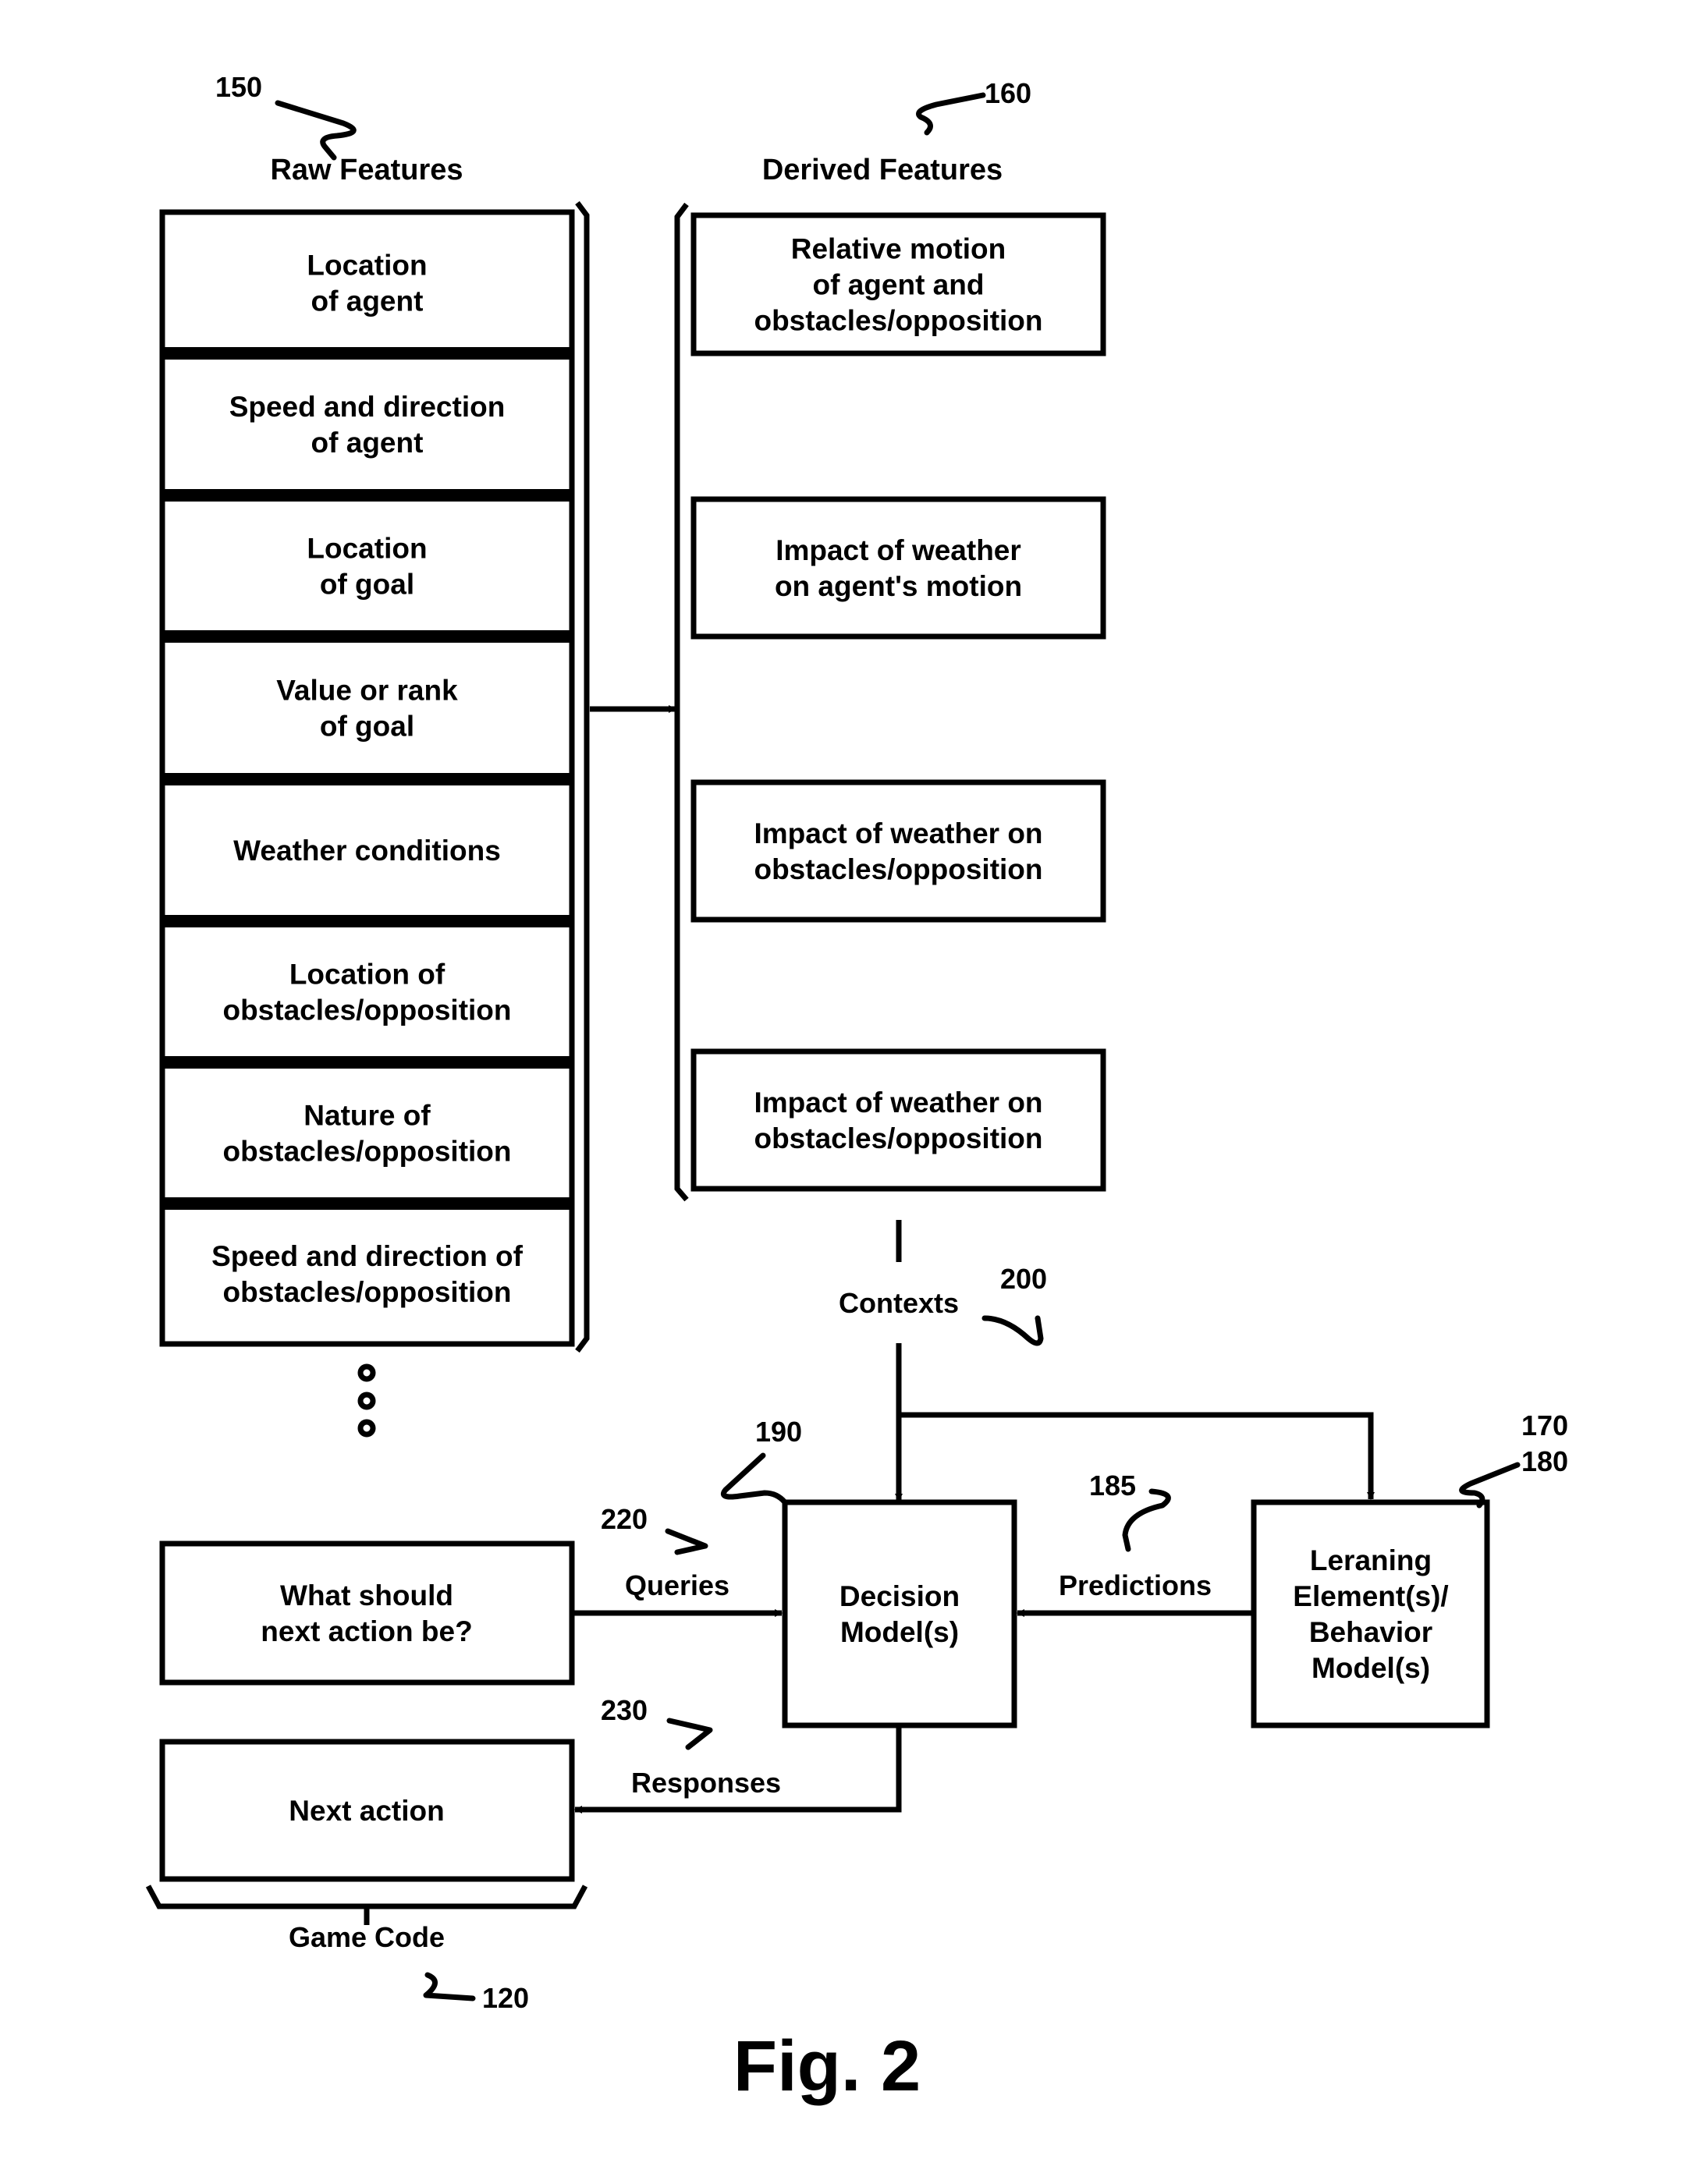 Image resolution: width=1686 pixels, height=2184 pixels. What do you see at coordinates (883, 170) in the screenshot?
I see `derived-features-heading: Derived Features` at bounding box center [883, 170].